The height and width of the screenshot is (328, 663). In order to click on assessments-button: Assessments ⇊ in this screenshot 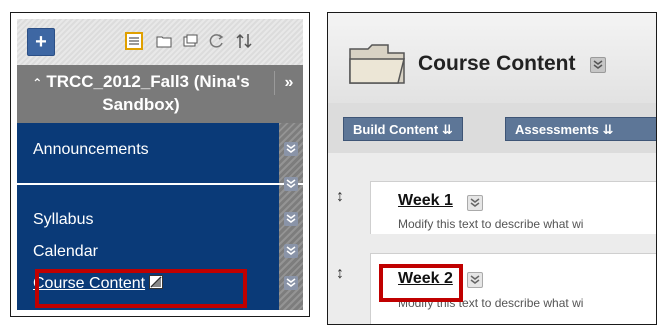, I will do `click(580, 129)`.